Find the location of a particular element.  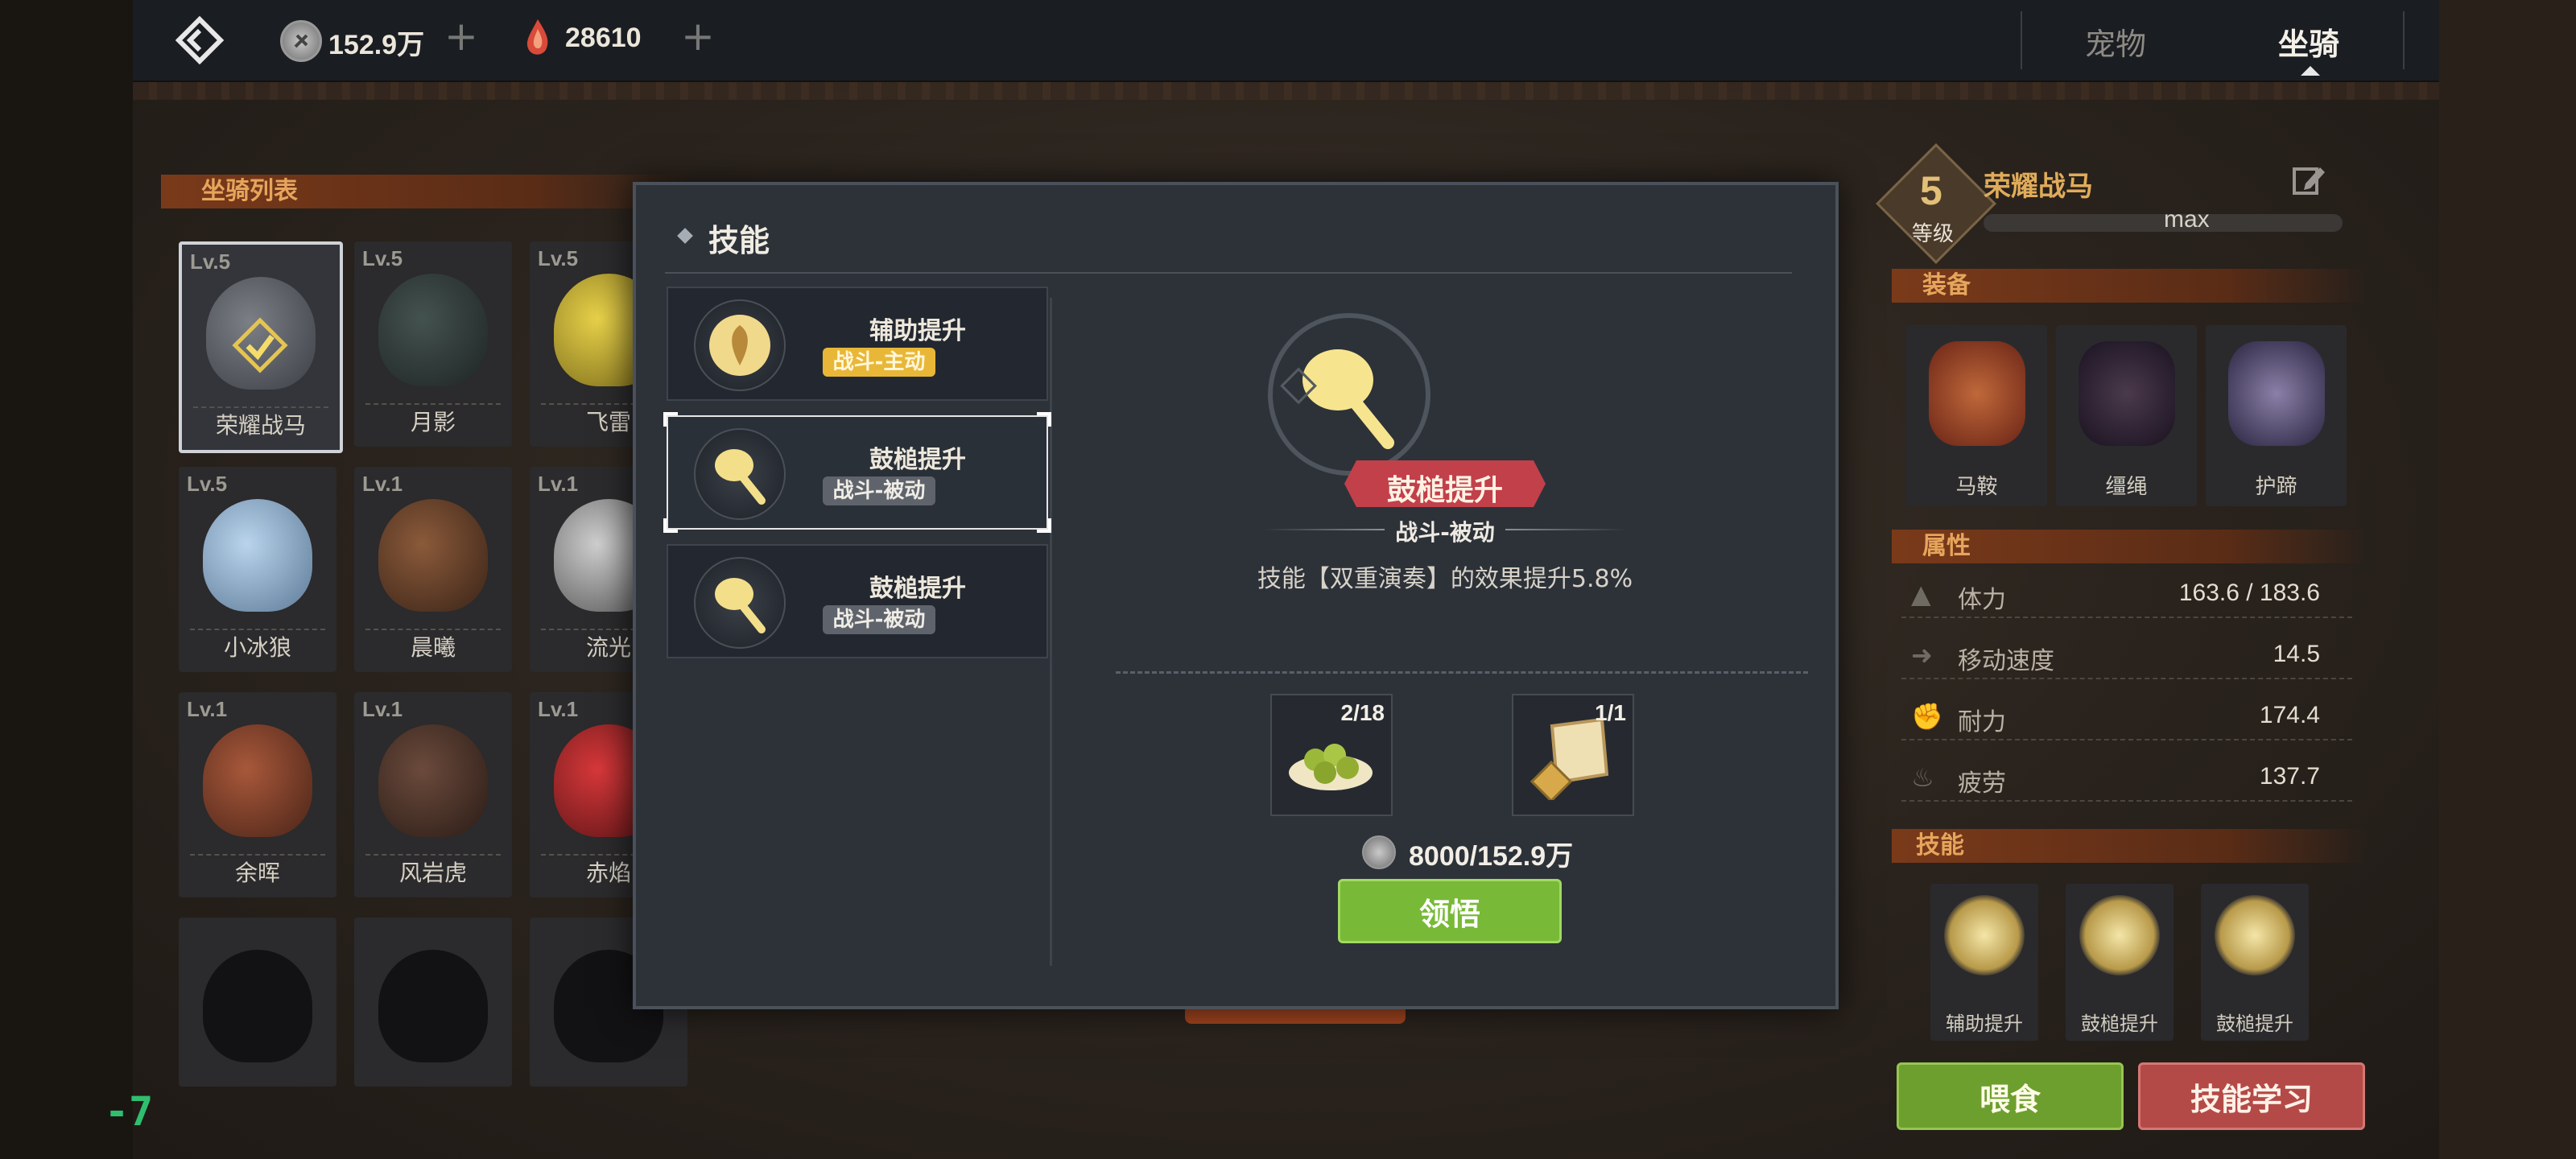

attributes-title: 属性 is located at coordinates (1946, 546).